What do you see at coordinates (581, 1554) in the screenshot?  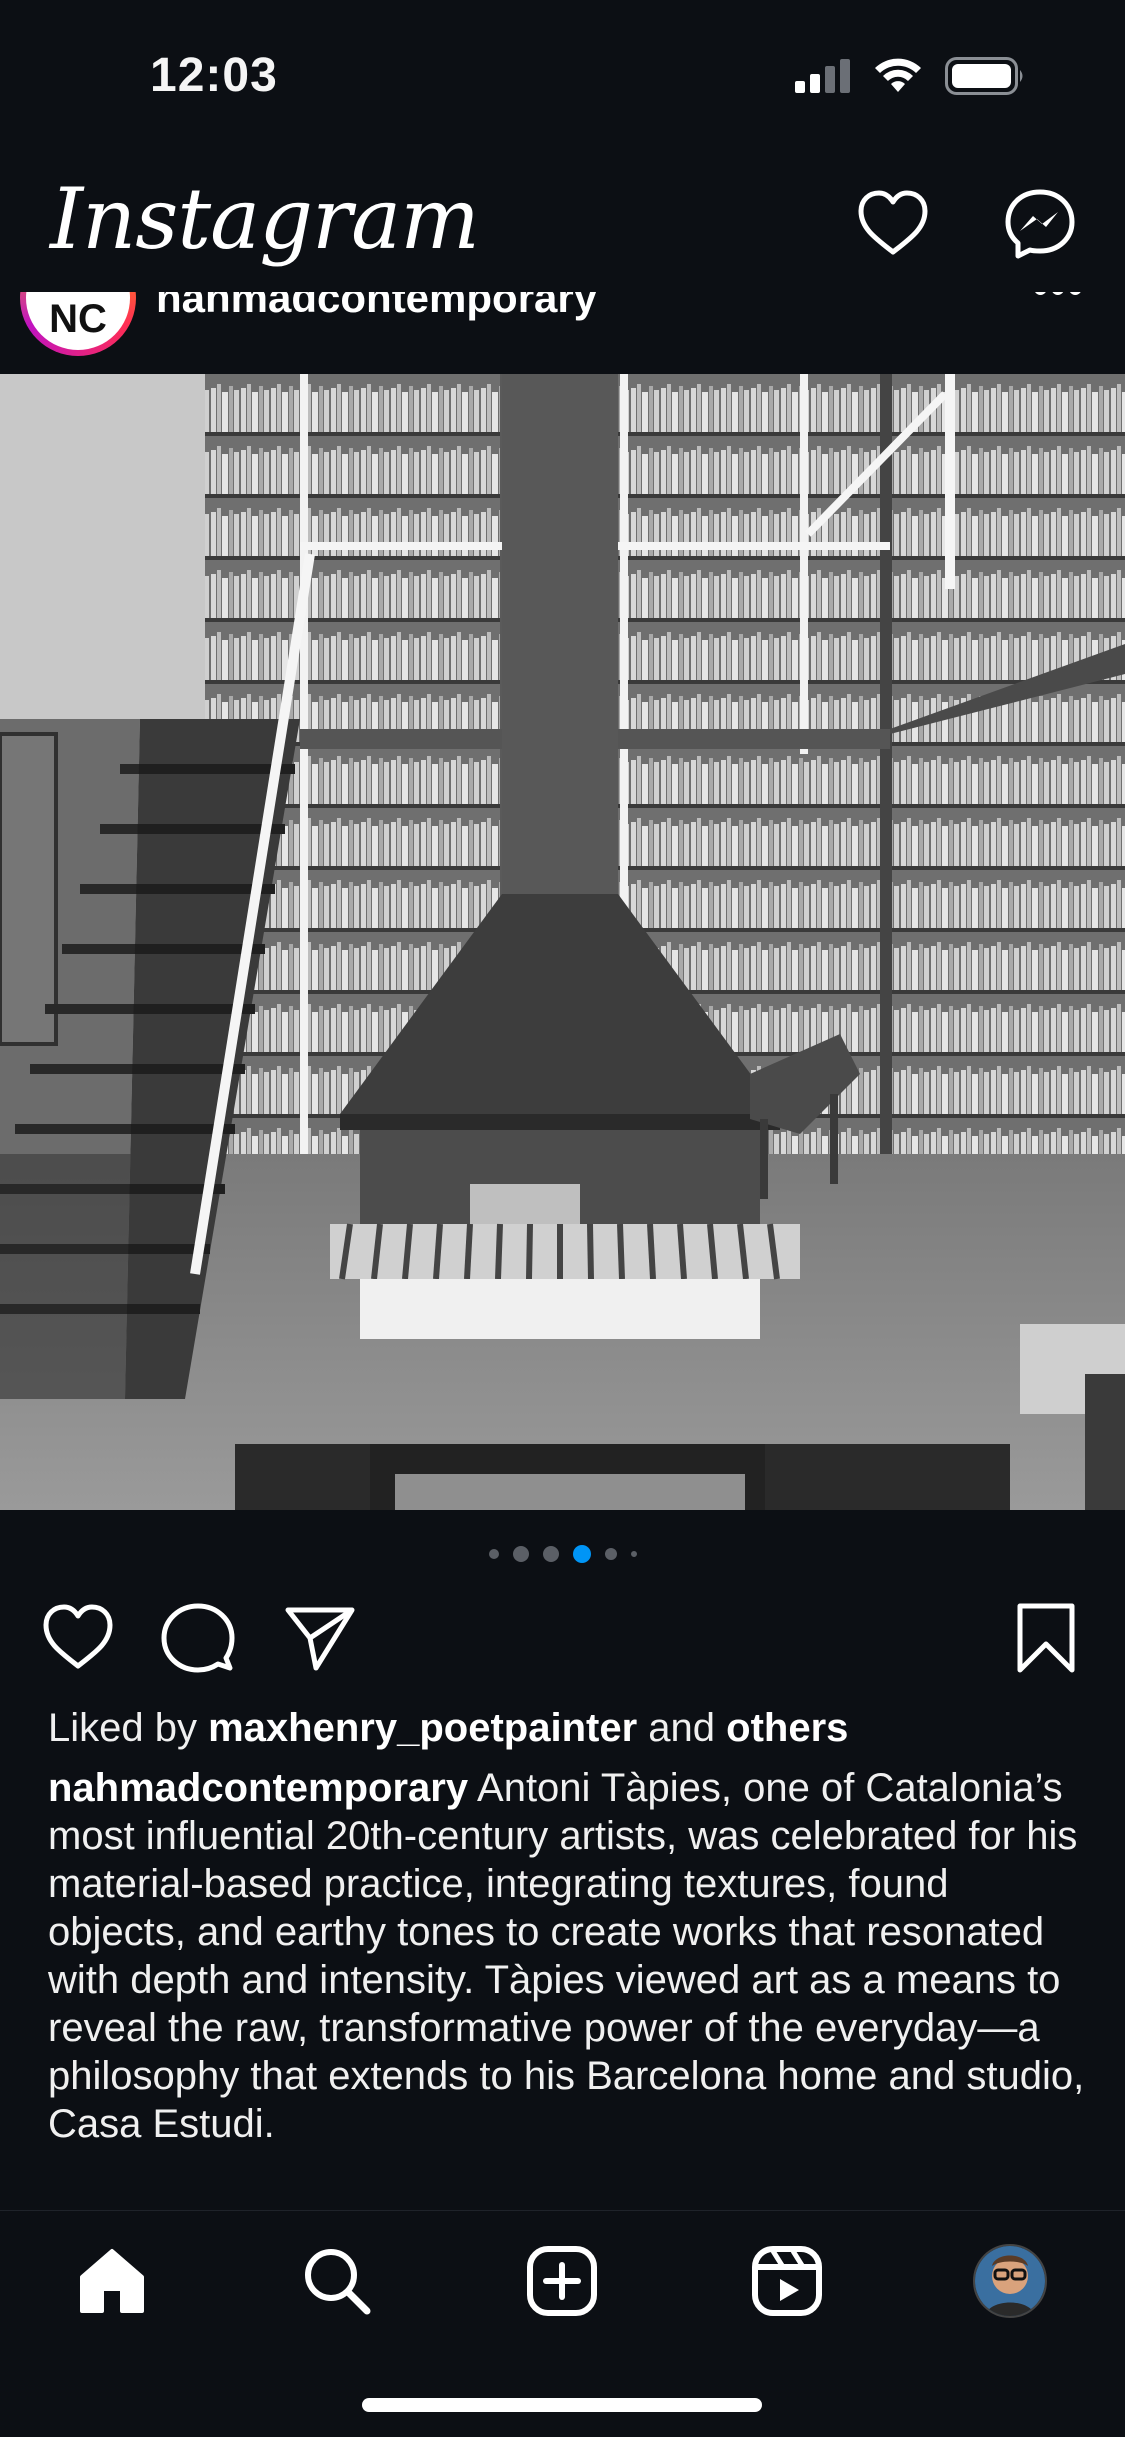 I see `carousel-dot-active` at bounding box center [581, 1554].